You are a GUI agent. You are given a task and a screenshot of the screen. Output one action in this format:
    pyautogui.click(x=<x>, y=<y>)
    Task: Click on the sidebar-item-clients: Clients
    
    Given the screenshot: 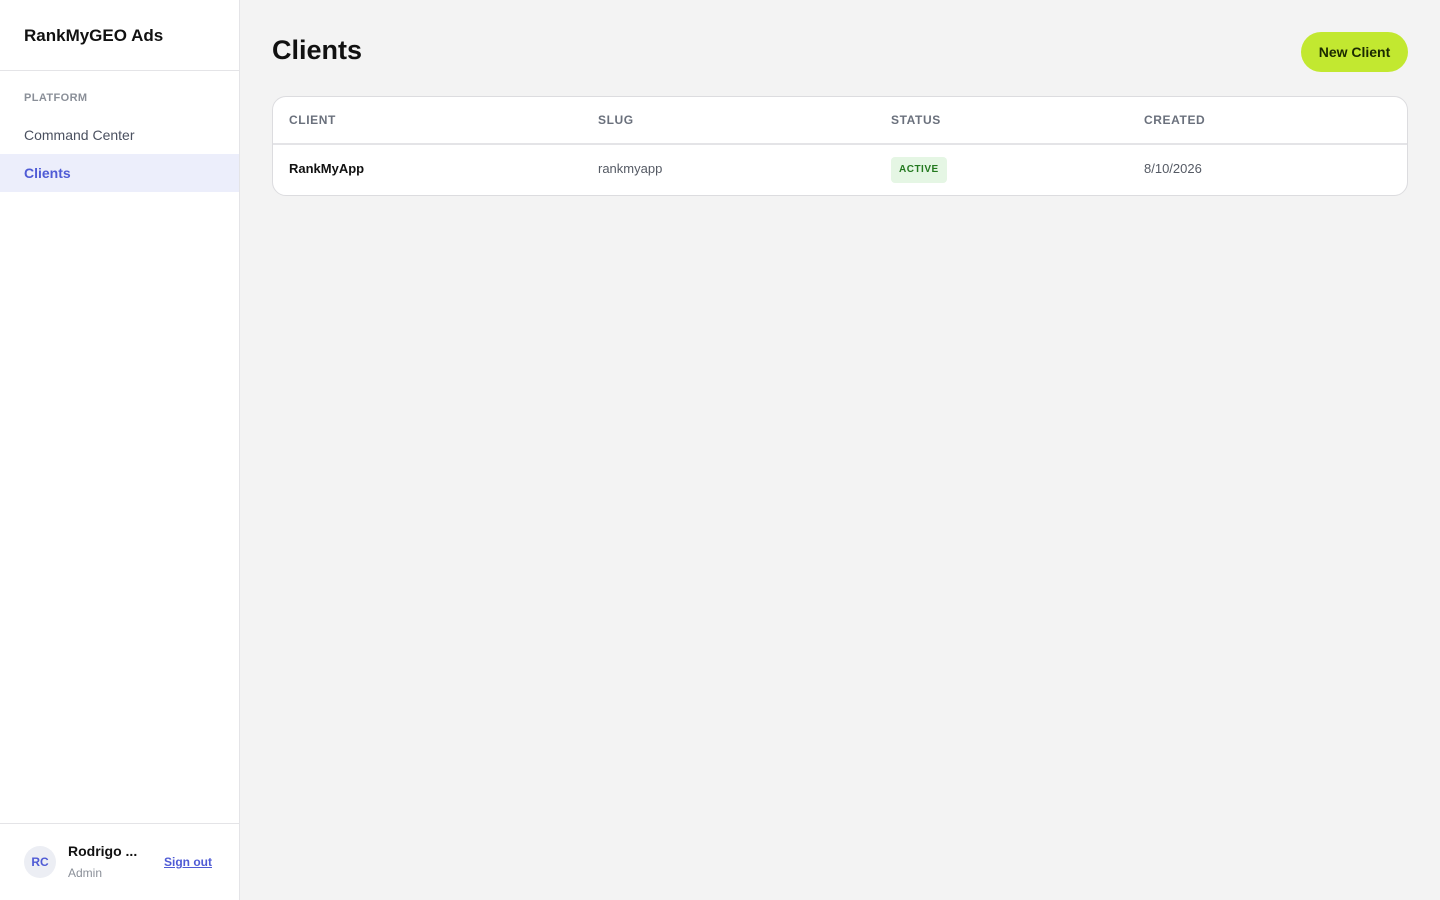 What is the action you would take?
    pyautogui.click(x=119, y=173)
    